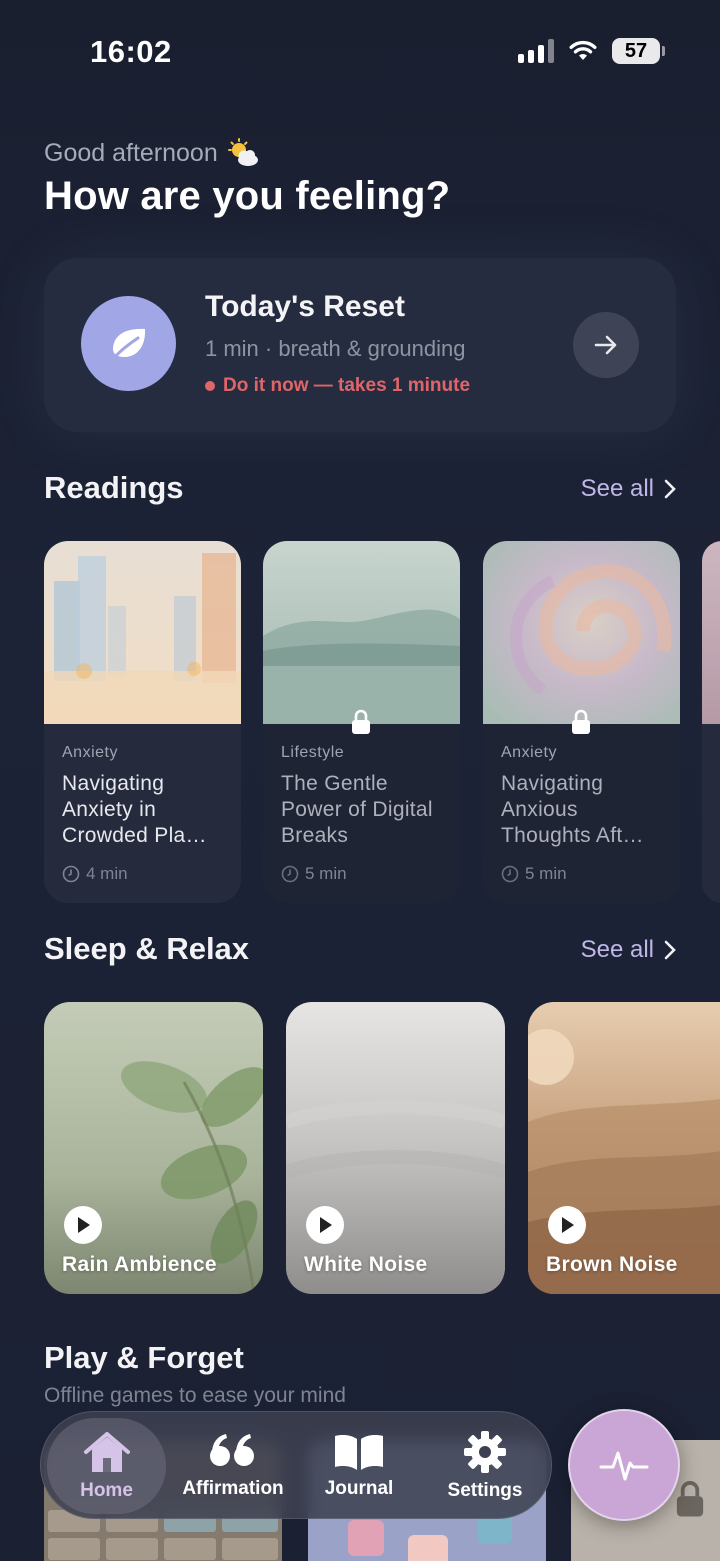  I want to click on tab-journal: Journal, so click(359, 1466).